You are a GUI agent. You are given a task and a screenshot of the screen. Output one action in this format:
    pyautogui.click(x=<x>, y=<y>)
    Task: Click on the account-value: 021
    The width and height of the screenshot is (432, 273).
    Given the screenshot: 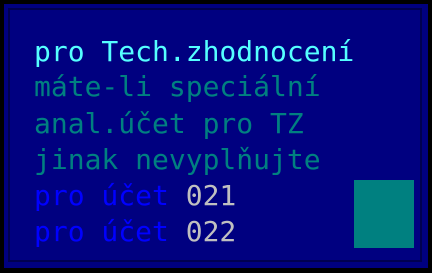 What is the action you would take?
    pyautogui.click(x=211, y=195)
    